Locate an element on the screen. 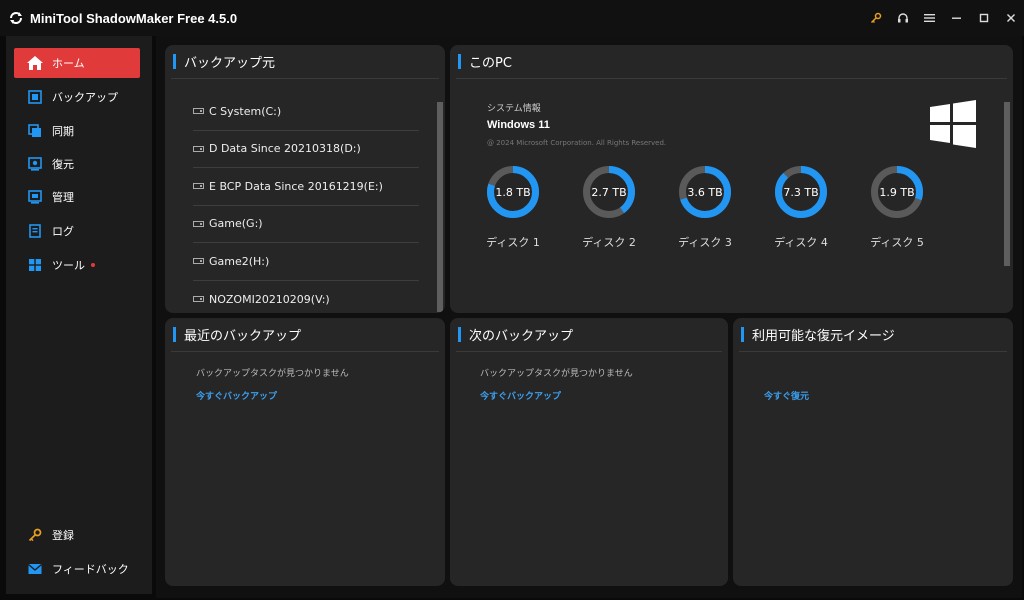 This screenshot has width=1024, height=600. manage-icon is located at coordinates (35, 197).